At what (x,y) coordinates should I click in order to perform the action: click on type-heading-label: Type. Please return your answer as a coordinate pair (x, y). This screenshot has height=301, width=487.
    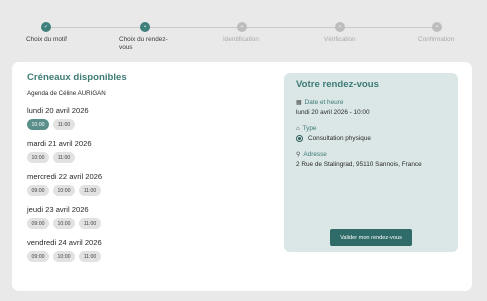
    Looking at the image, I should click on (309, 128).